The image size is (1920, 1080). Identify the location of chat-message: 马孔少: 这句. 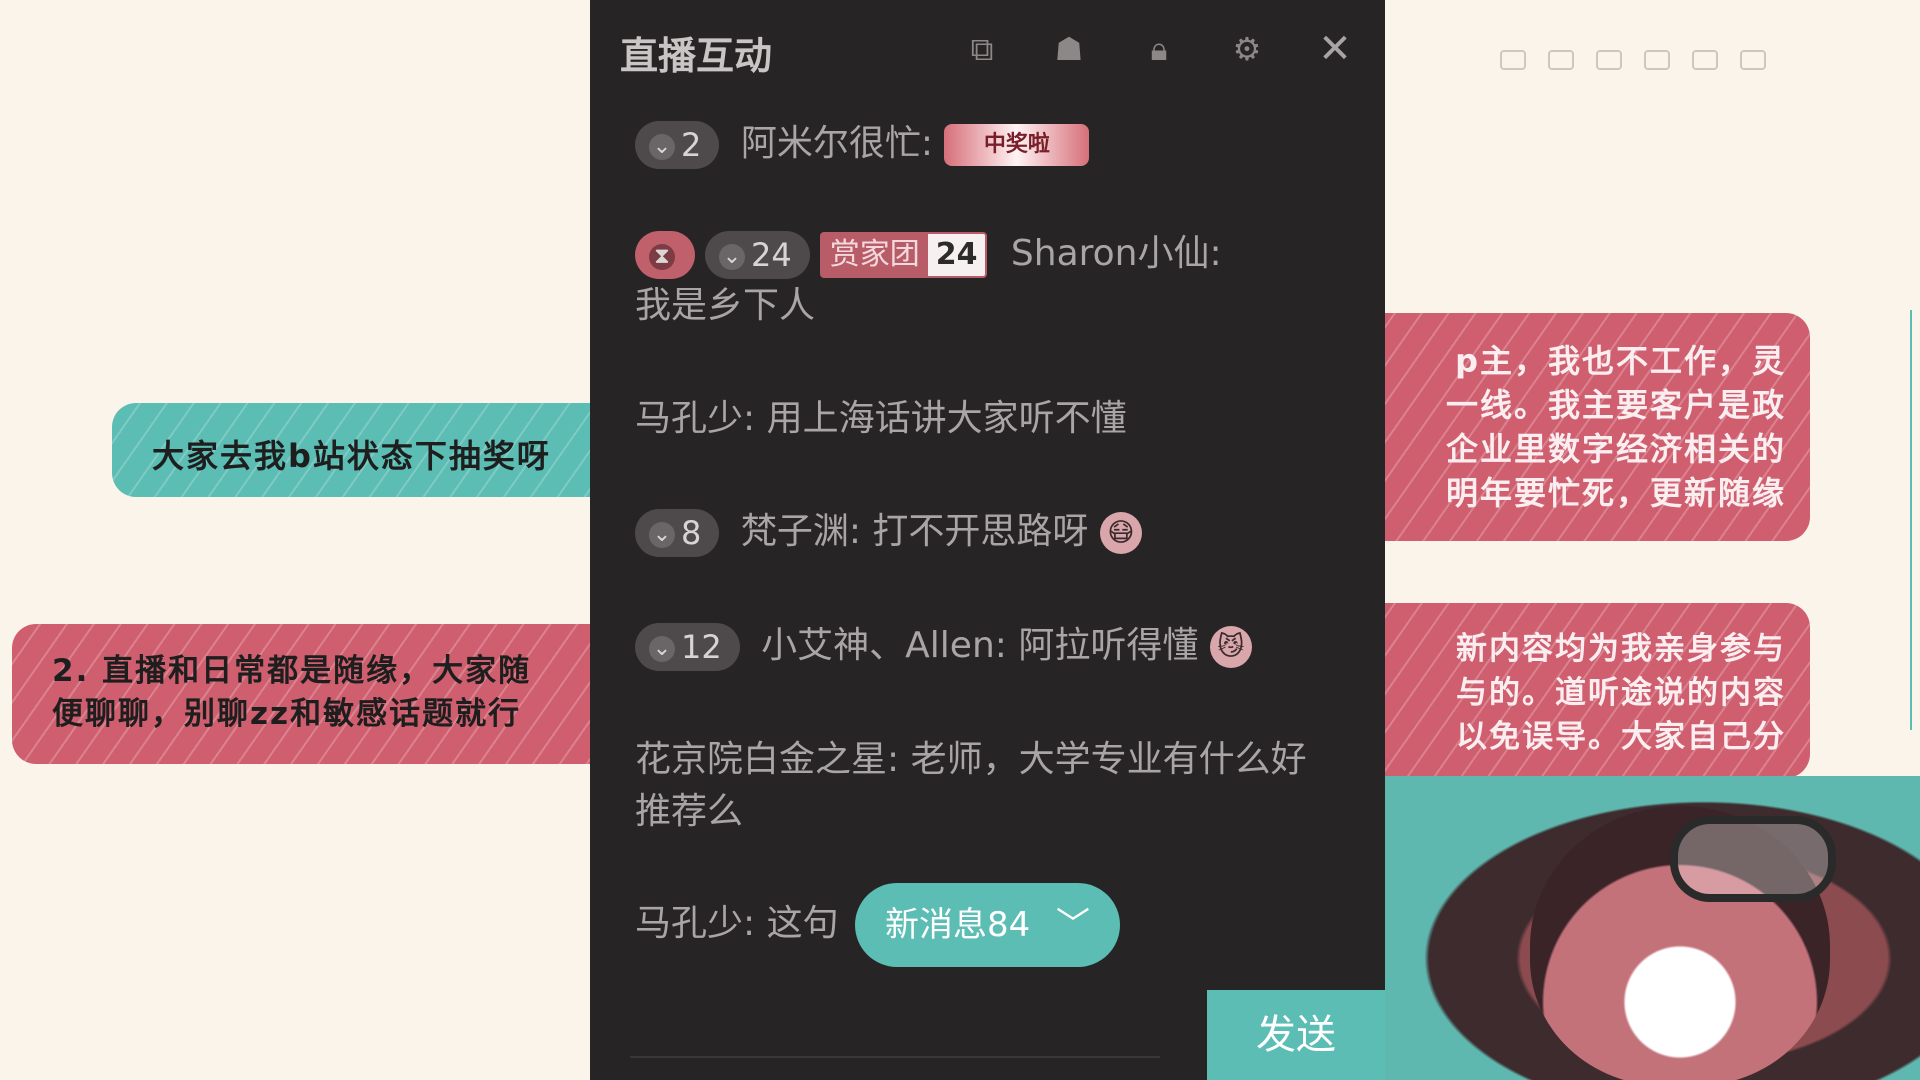
(737, 924).